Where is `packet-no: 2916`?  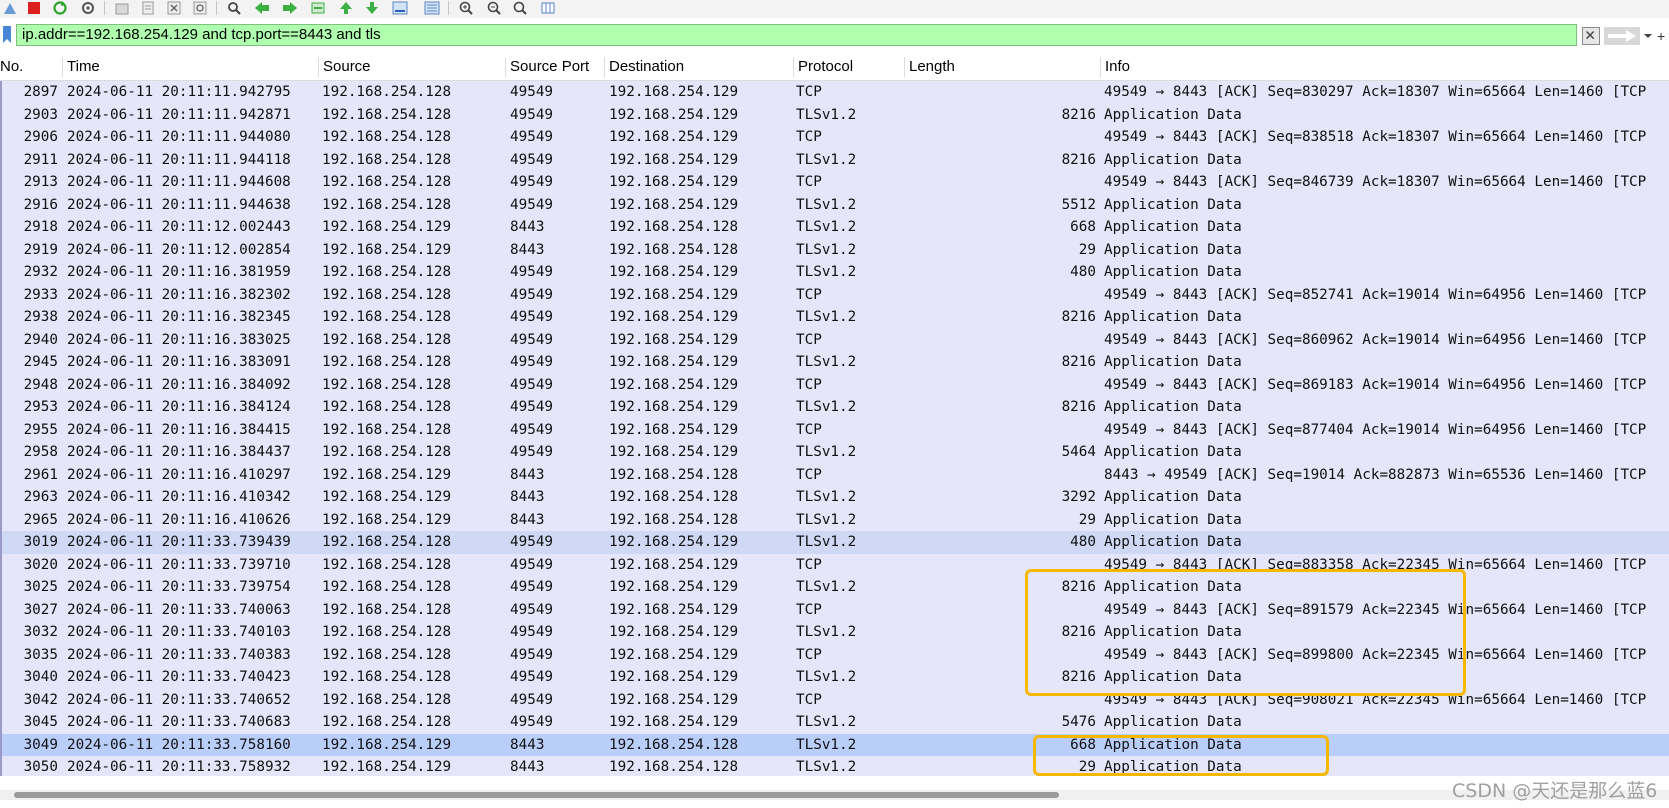
packet-no: 2916 is located at coordinates (40, 204).